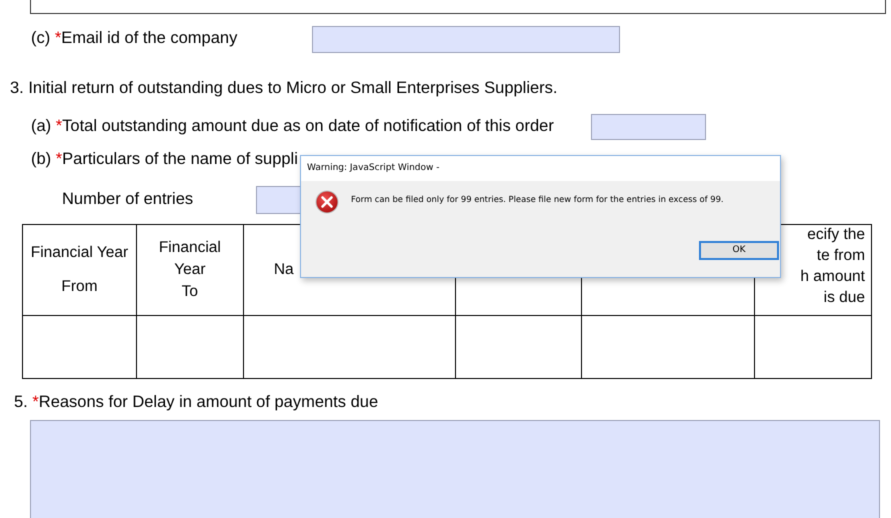 The image size is (891, 518). Describe the element at coordinates (292, 126) in the screenshot. I see `field-label: (a) *Total outstanding amount due as on date of notification of this order` at that location.